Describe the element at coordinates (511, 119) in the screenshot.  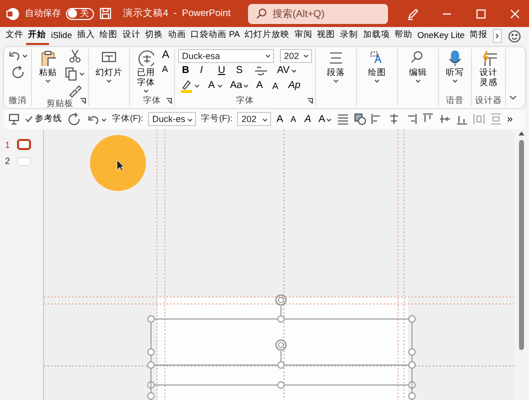
I see `more-tools-button: »` at that location.